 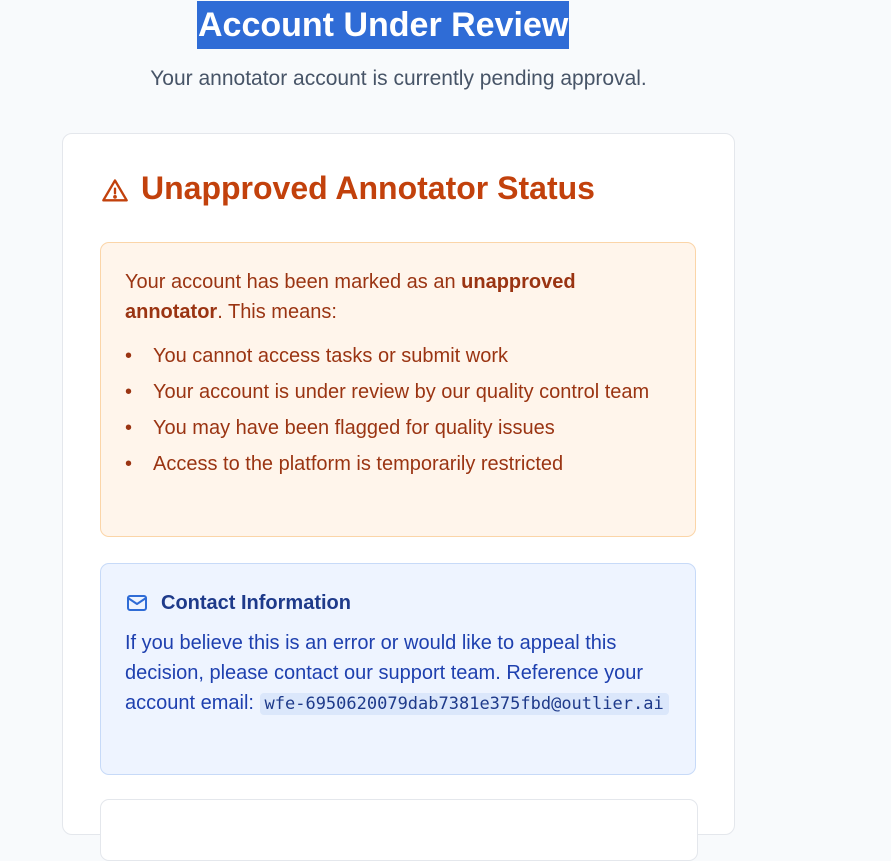 What do you see at coordinates (383, 25) in the screenshot?
I see `page-title: Account Under Review` at bounding box center [383, 25].